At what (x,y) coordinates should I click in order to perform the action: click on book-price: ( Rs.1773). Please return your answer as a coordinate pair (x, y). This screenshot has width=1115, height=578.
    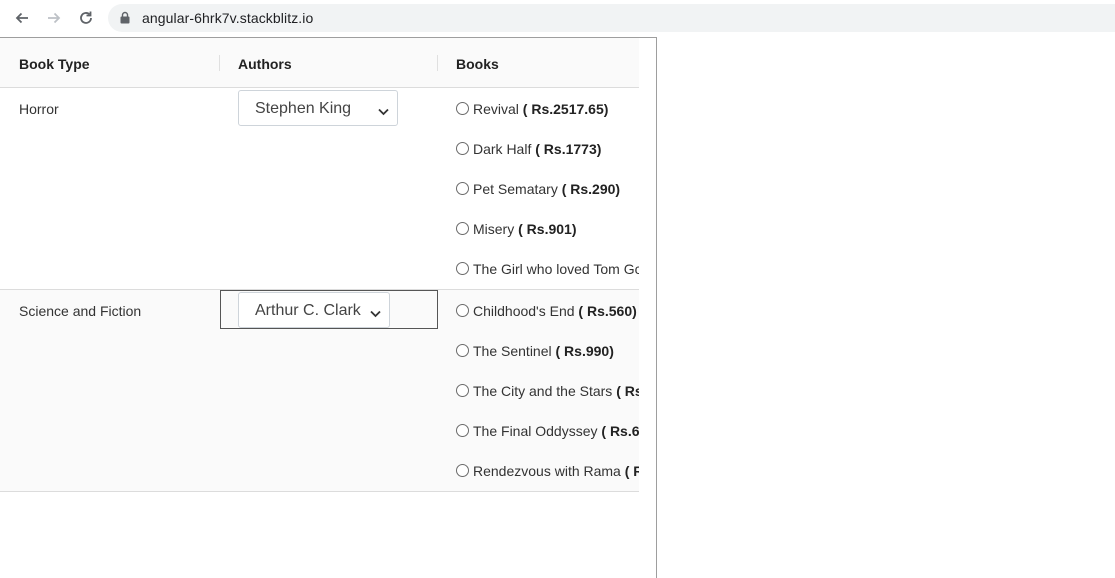
    Looking at the image, I should click on (568, 149).